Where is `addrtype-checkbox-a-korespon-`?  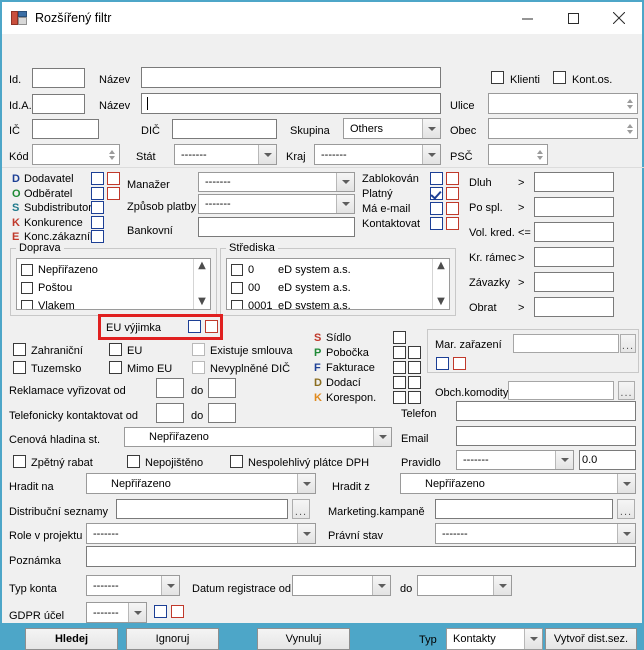
addrtype-checkbox-a-korespon- is located at coordinates (399, 397).